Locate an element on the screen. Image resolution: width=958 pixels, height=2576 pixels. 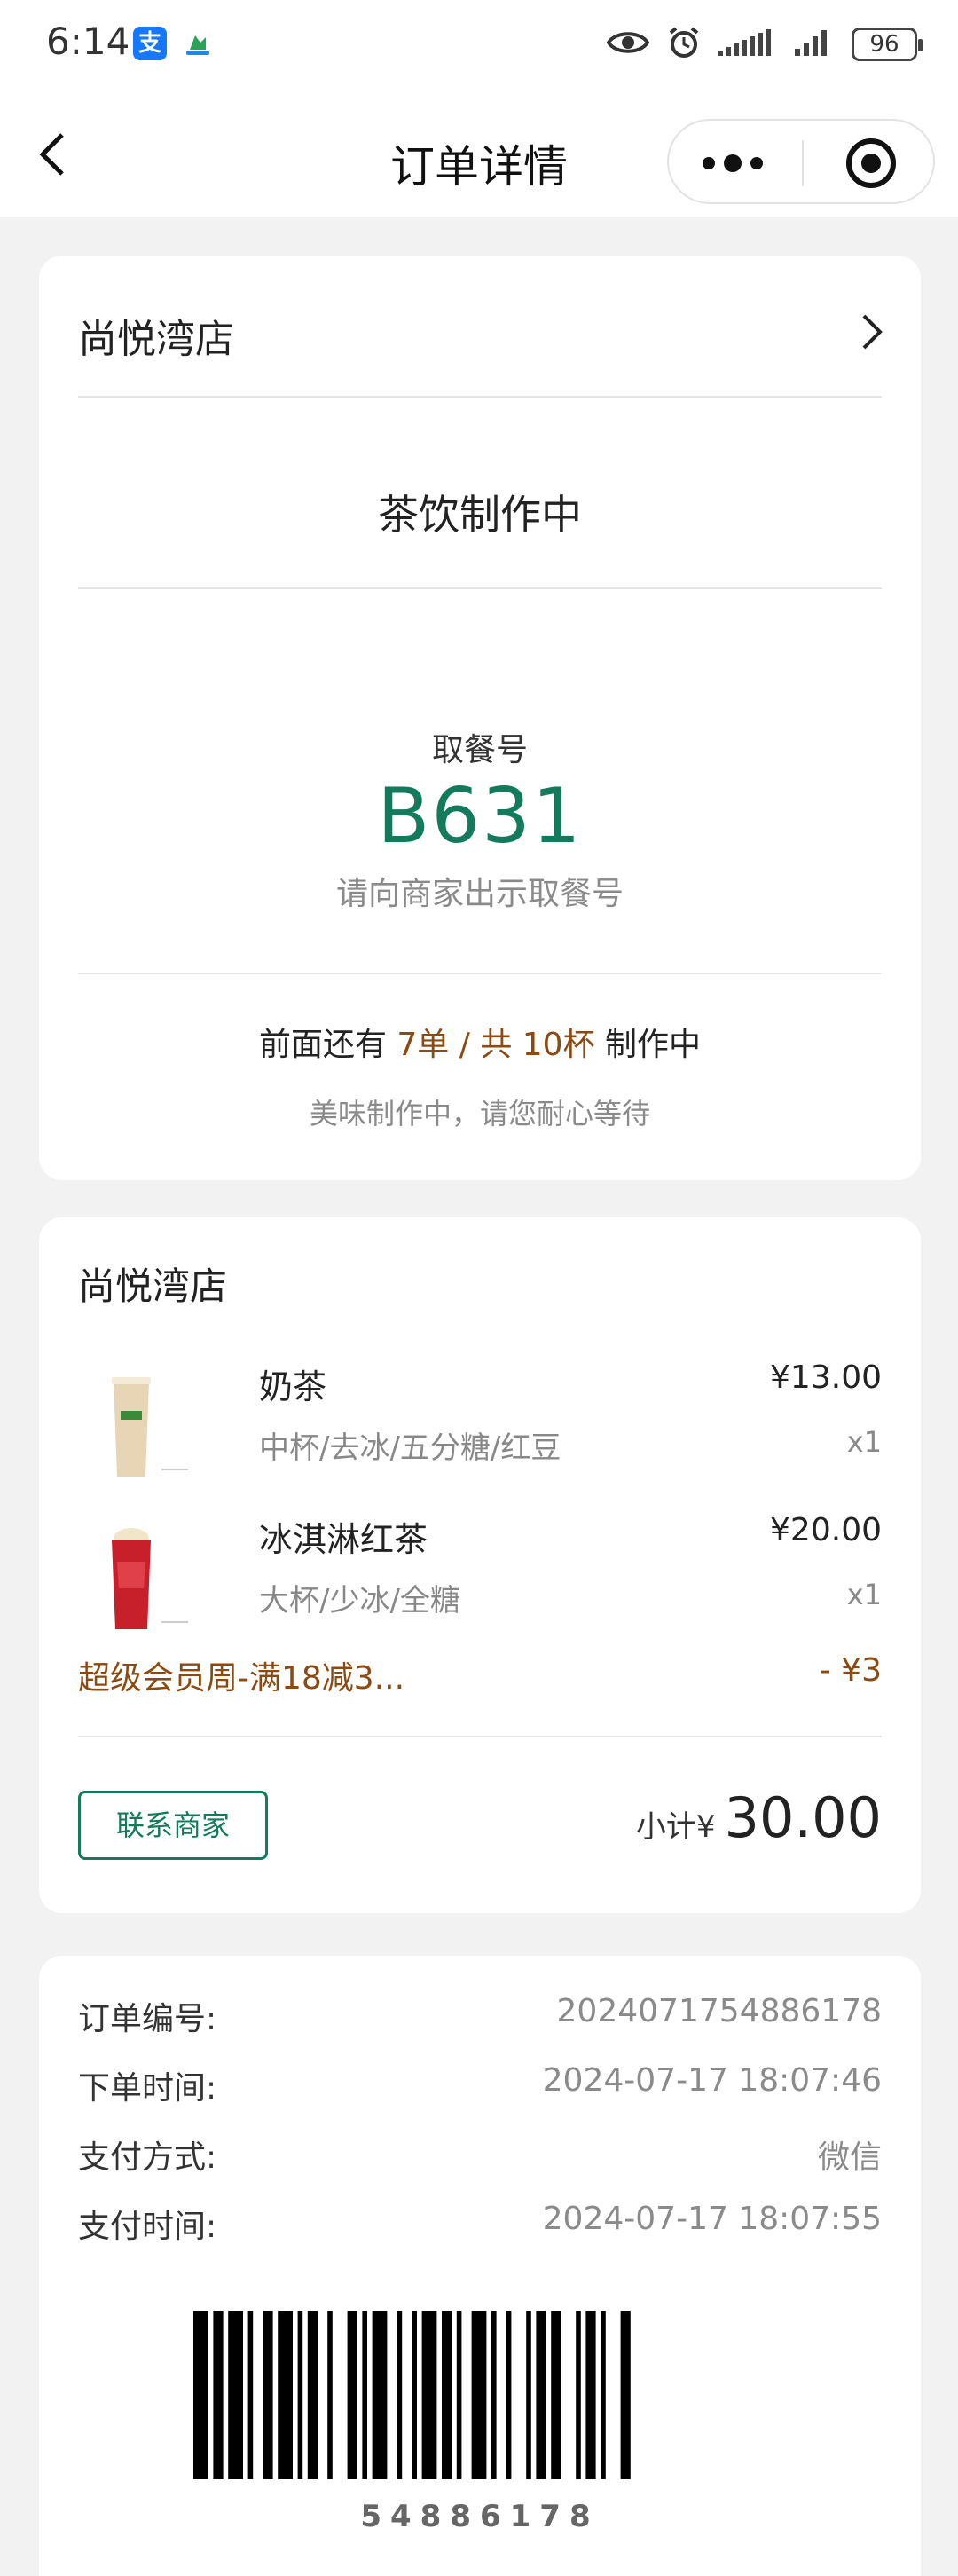
order-store-name: 尚悦湾店 is located at coordinates (153, 1286).